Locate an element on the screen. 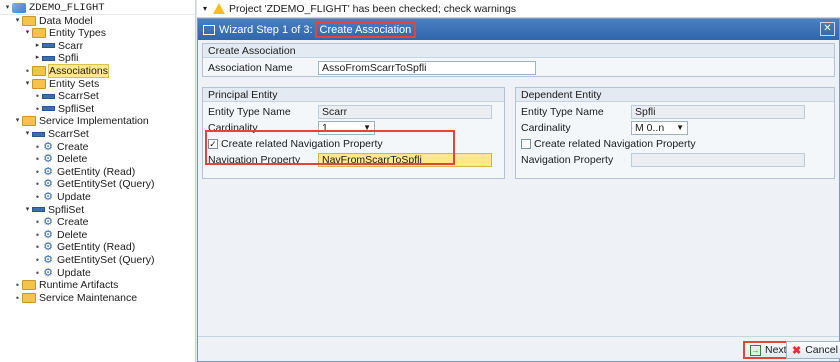 This screenshot has width=840, height=362. navigation-property-label: Navigation Property is located at coordinates (567, 160).